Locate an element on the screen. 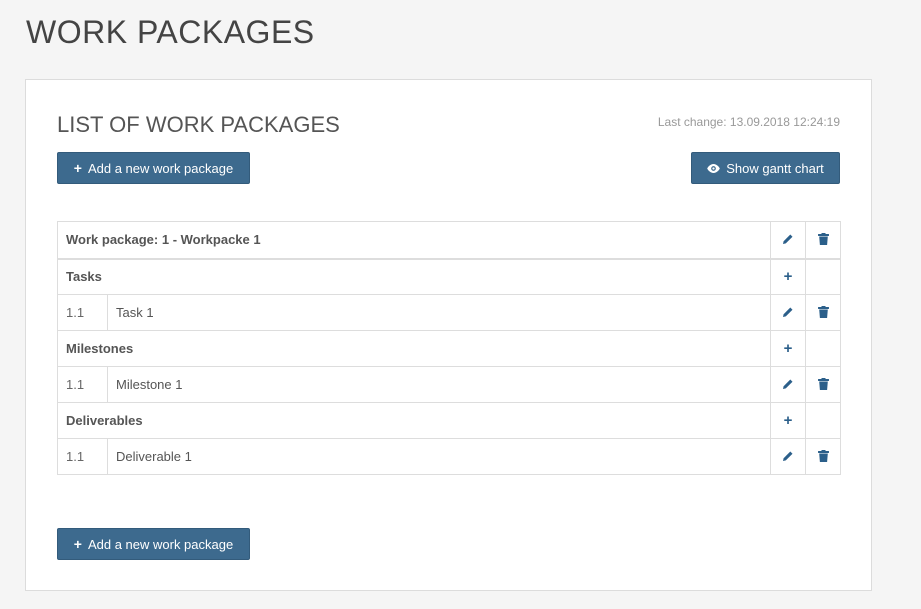  add-deliverables-button: + is located at coordinates (788, 421).